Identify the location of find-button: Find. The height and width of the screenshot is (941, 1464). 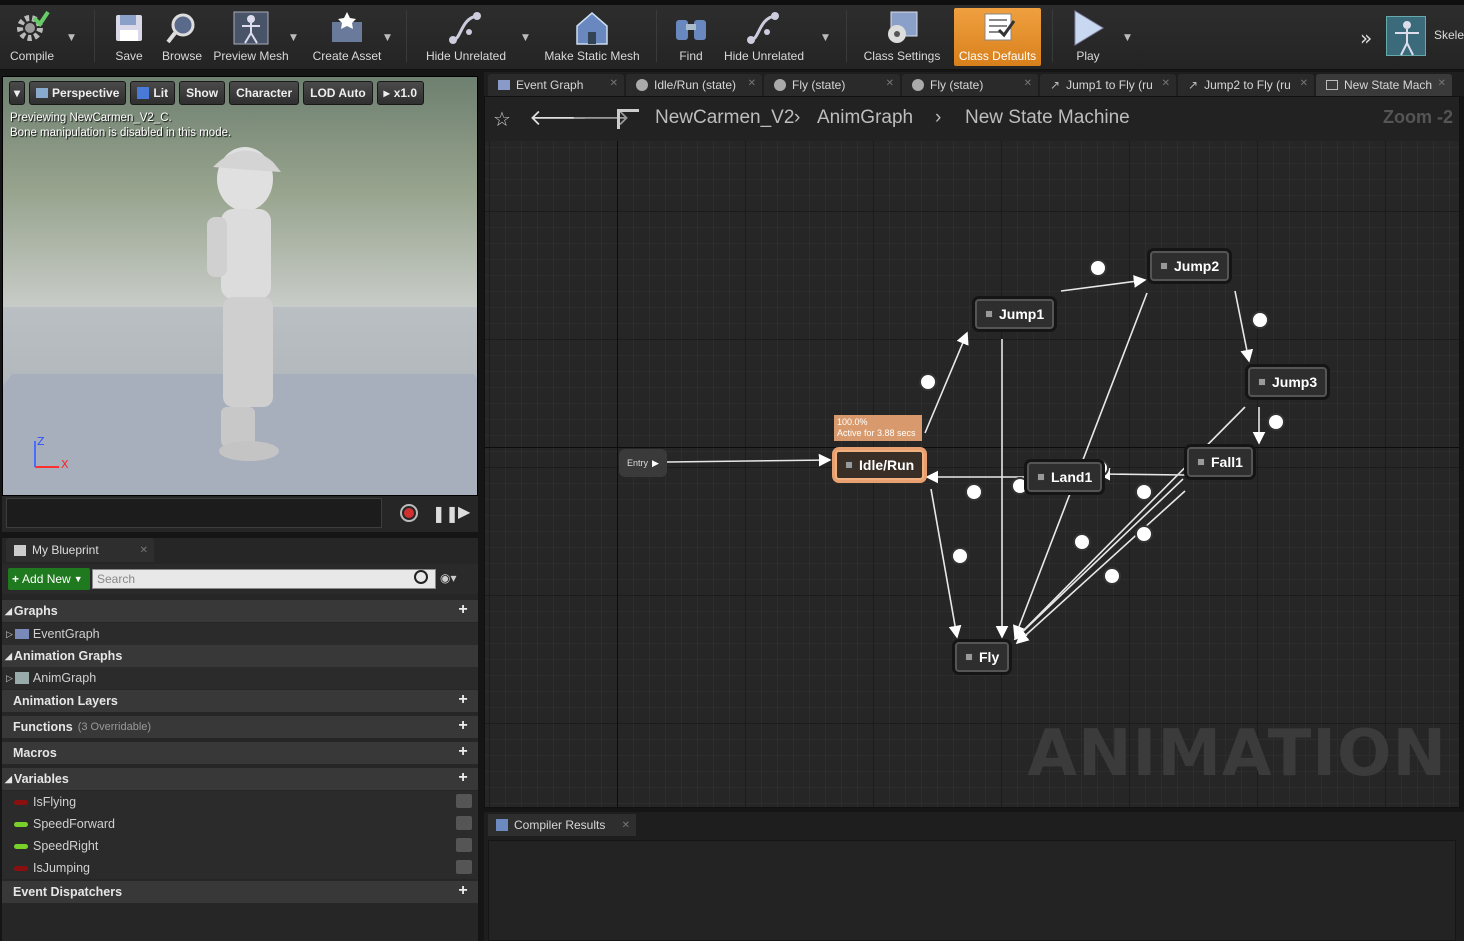
(691, 37).